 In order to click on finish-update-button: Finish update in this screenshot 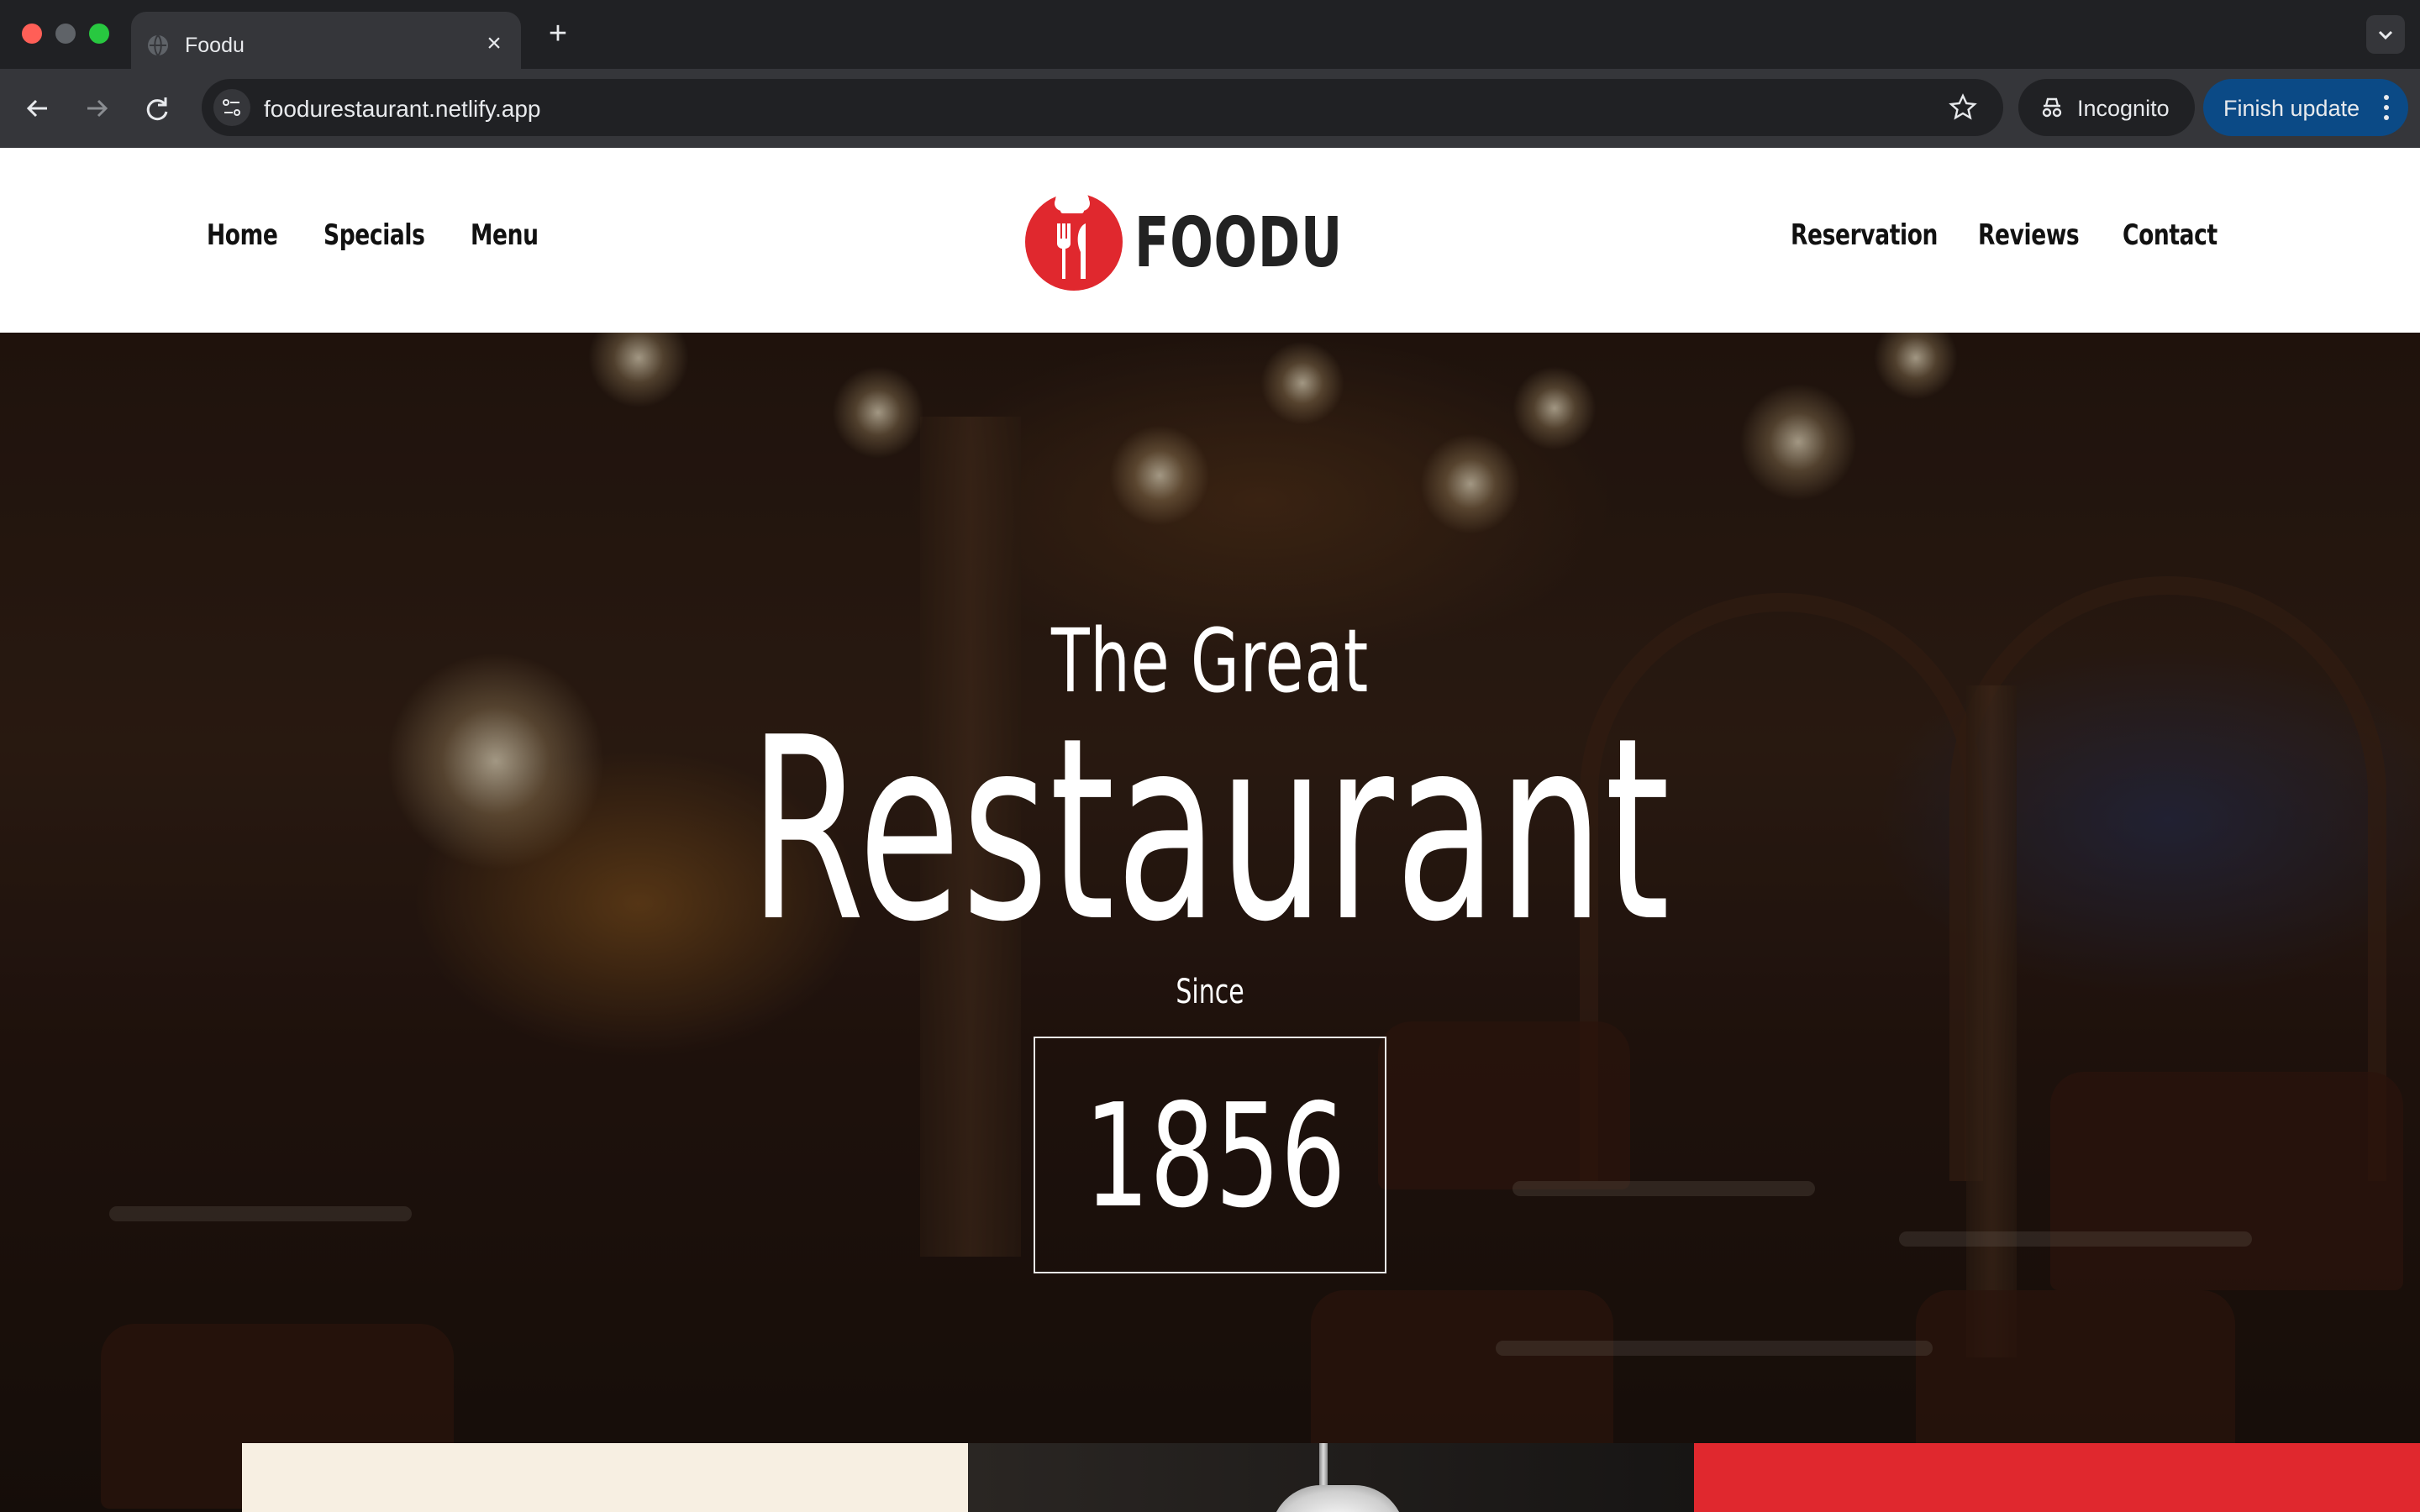, I will do `click(2305, 107)`.